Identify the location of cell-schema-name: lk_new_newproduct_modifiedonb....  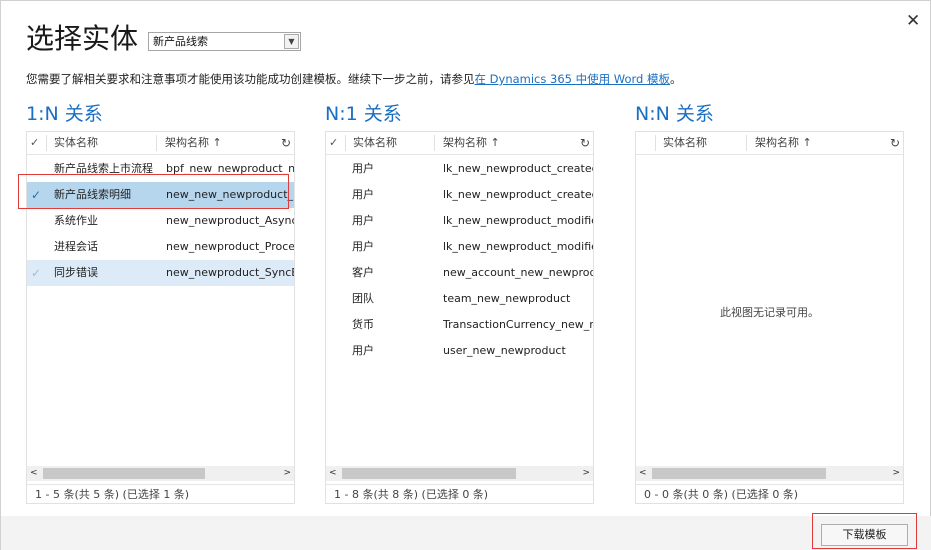
(518, 246).